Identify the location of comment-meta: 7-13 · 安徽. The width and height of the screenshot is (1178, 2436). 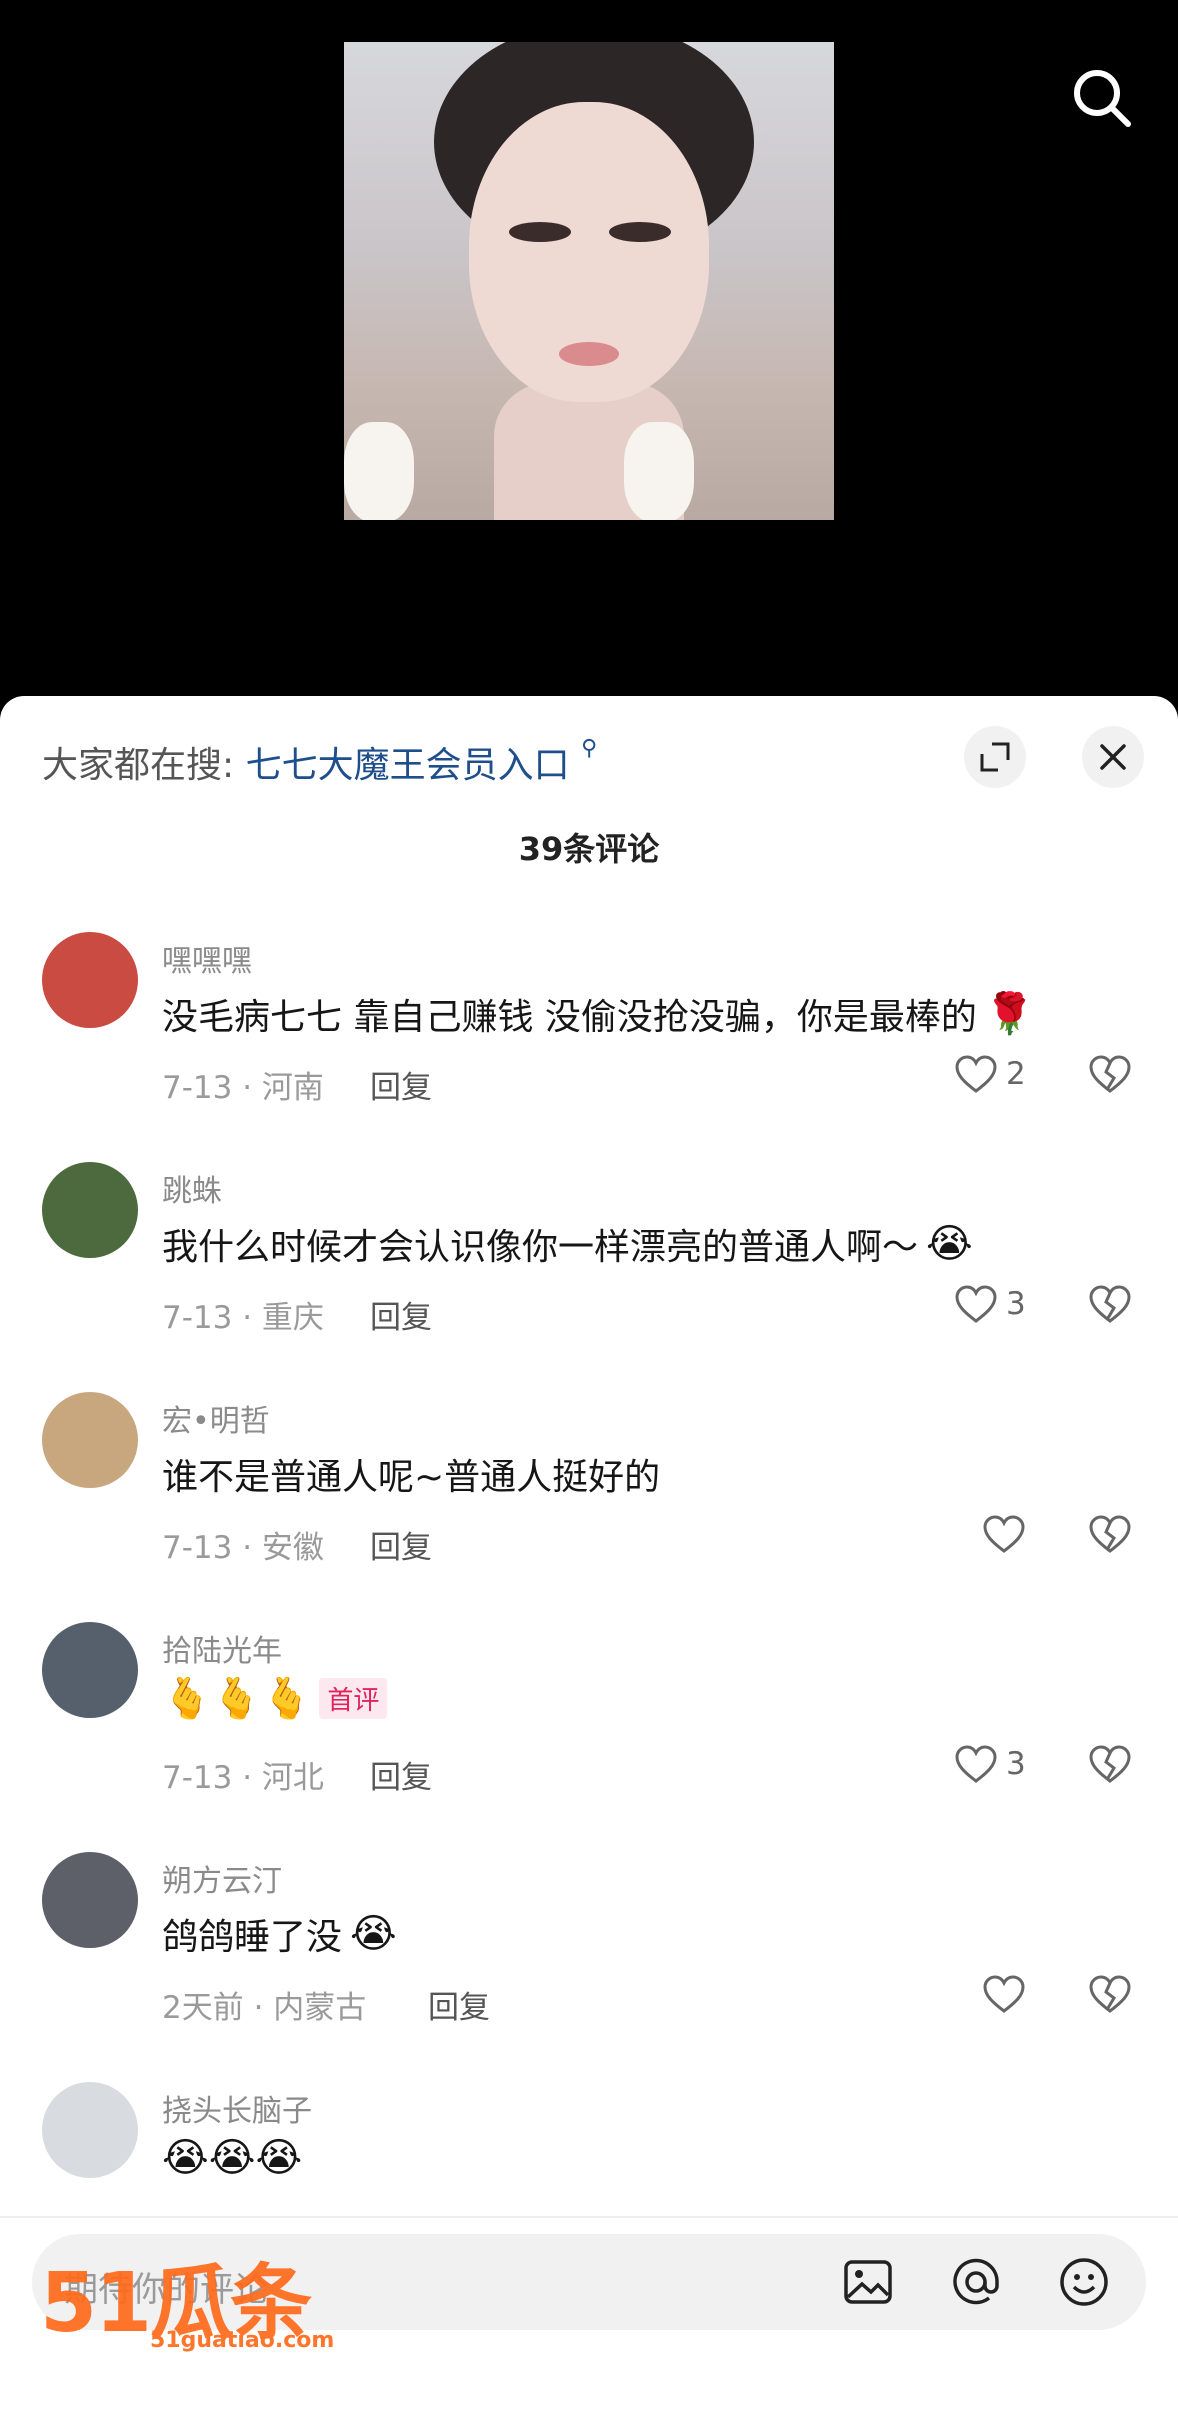
(243, 1548).